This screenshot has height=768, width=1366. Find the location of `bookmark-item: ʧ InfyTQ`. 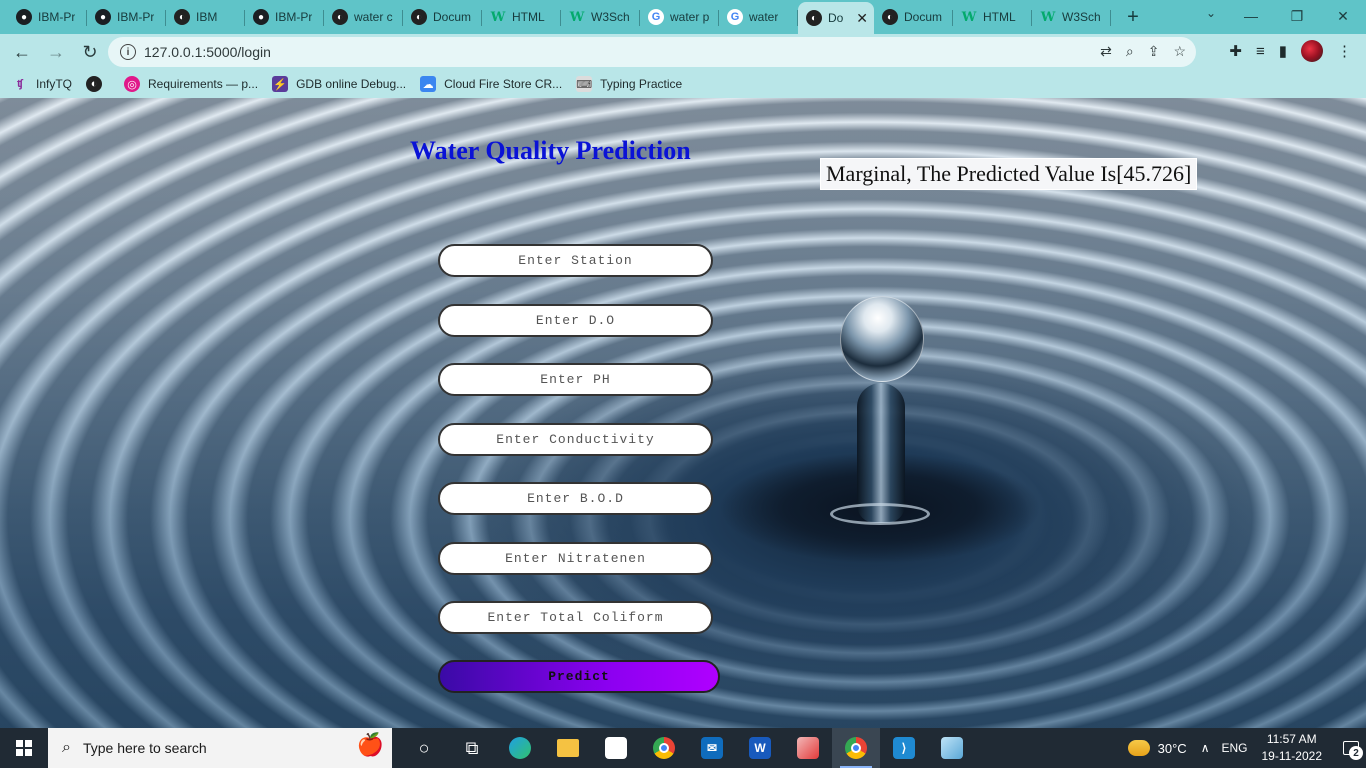

bookmark-item: ʧ InfyTQ is located at coordinates (42, 84).